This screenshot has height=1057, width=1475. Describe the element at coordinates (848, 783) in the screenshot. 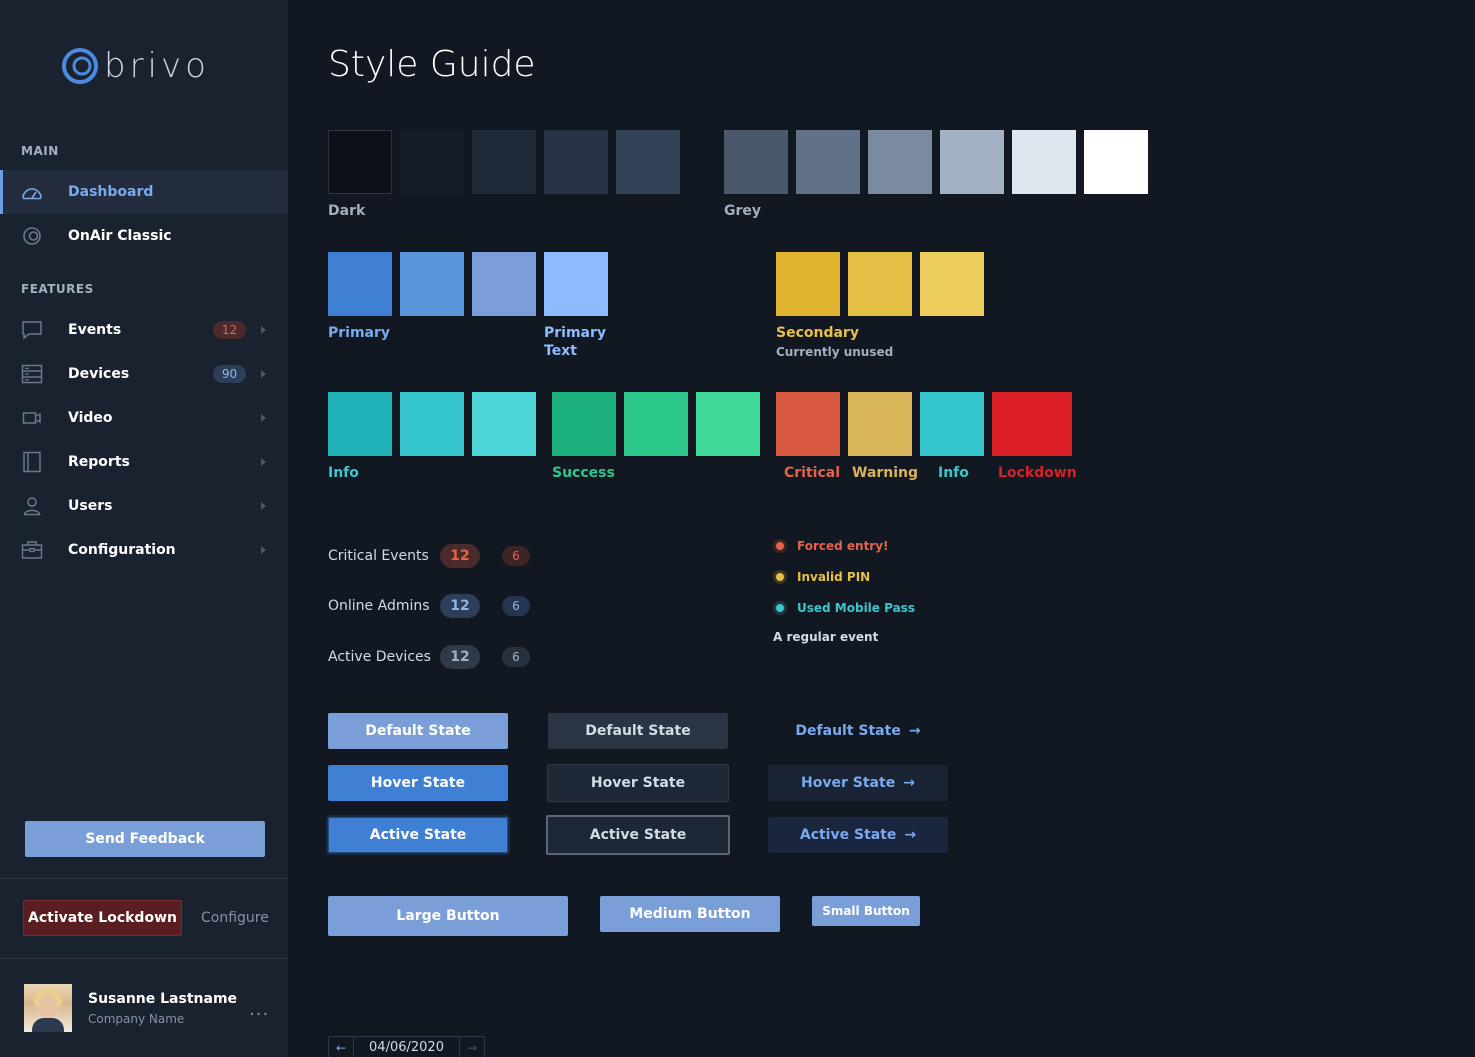

I see `link-button-label: Hover State` at that location.